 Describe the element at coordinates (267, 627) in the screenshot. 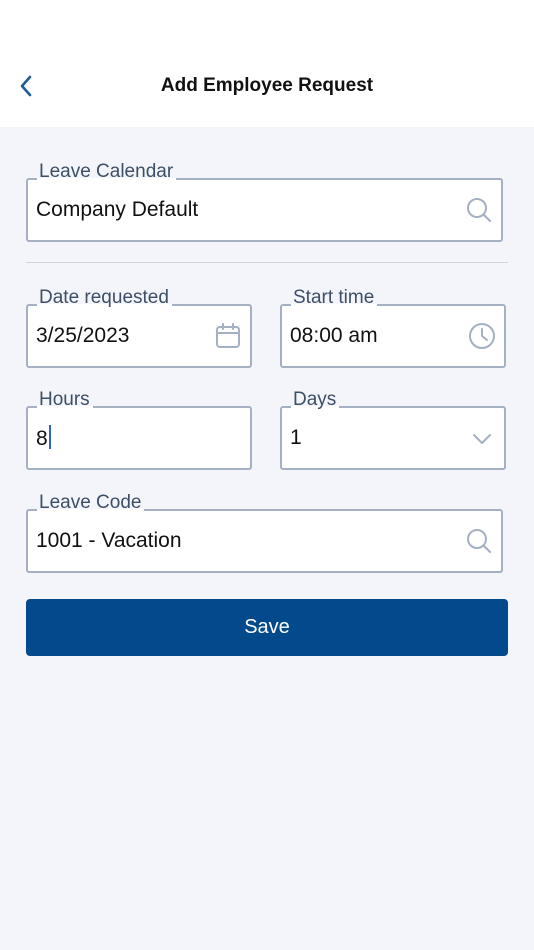

I see `save-button: Save` at that location.